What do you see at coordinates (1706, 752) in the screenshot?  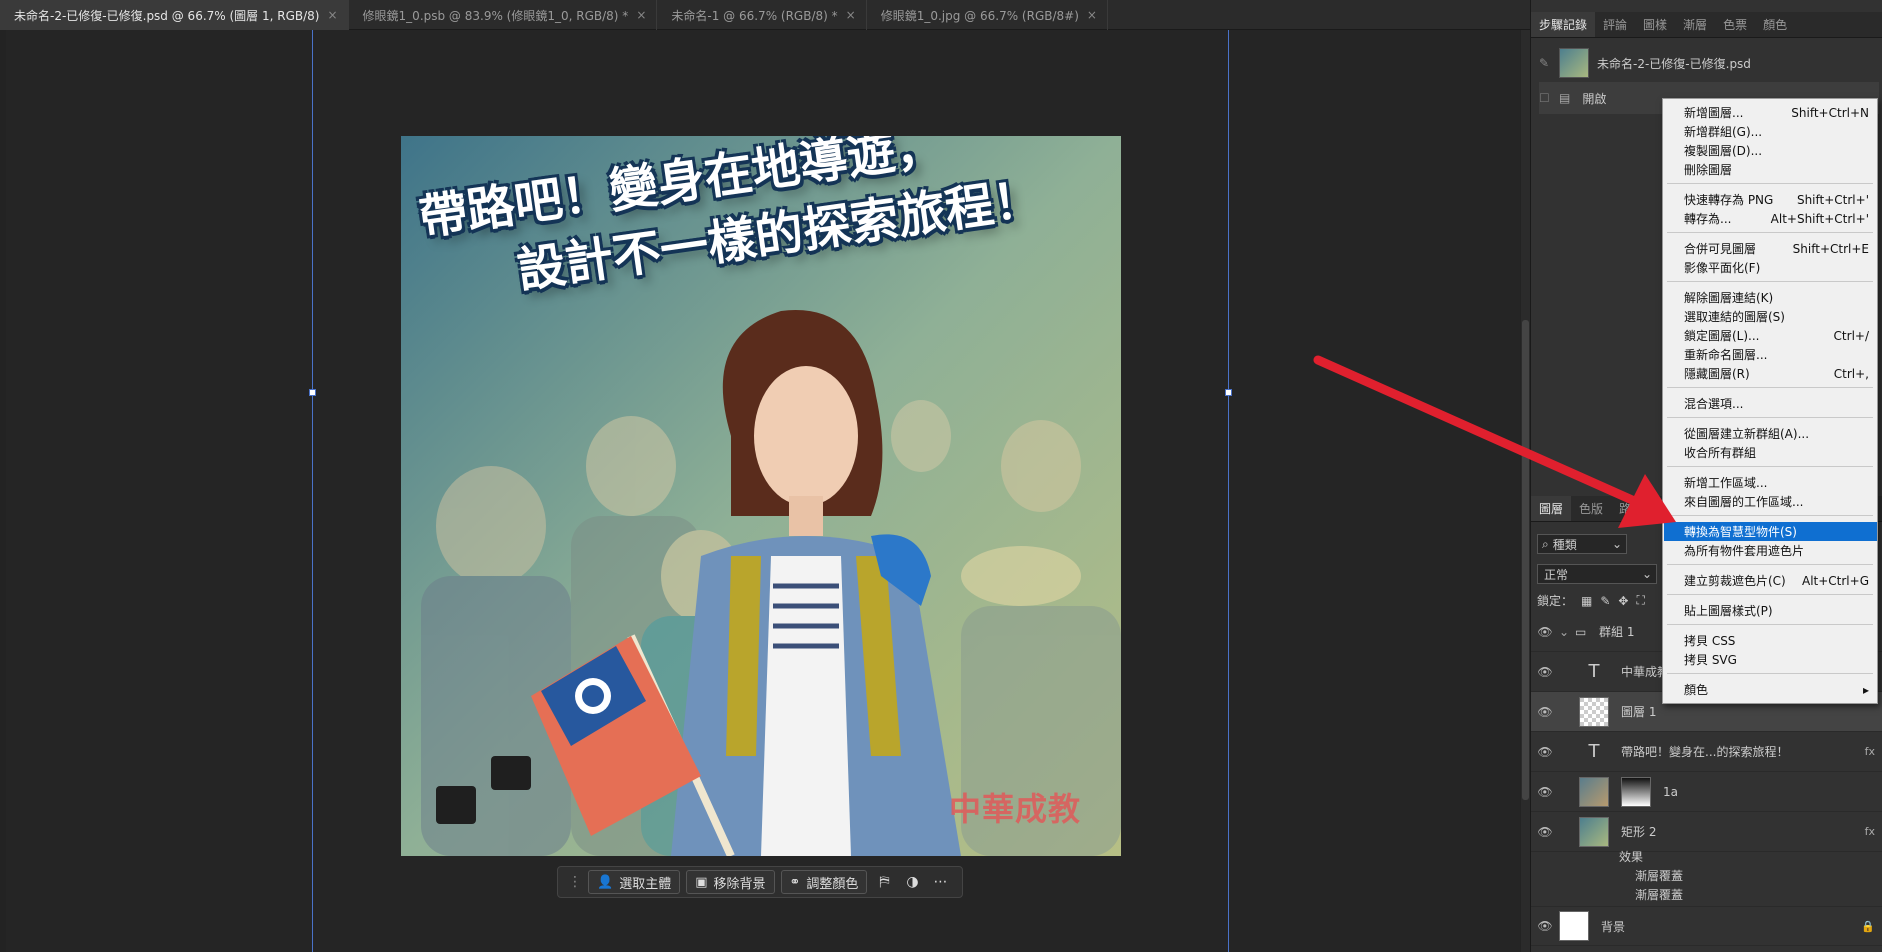 I see `layer-row-headline: 👁 T 帶路吧！變身在...的探索旅程！ fx` at bounding box center [1706, 752].